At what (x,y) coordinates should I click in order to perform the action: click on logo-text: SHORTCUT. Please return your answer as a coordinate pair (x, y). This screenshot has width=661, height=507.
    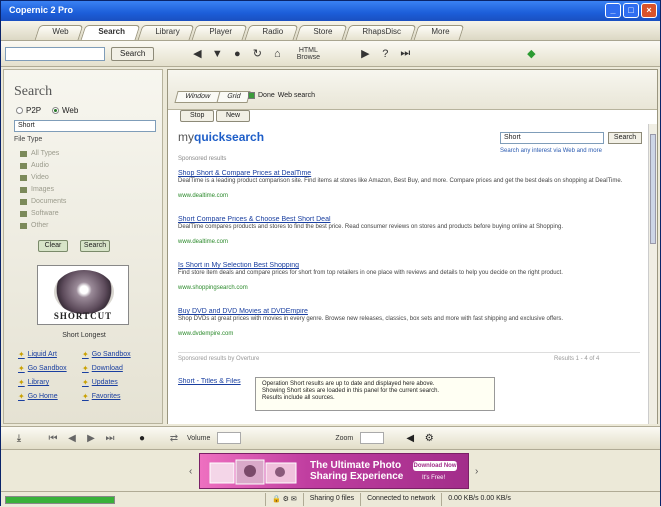
    Looking at the image, I should click on (83, 316).